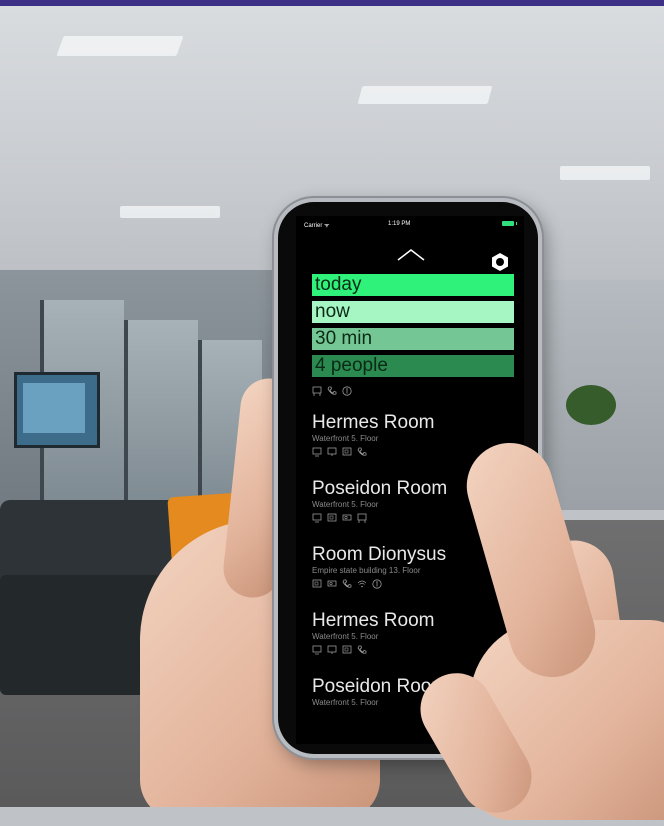  What do you see at coordinates (413, 285) in the screenshot?
I see `date-filter: today` at bounding box center [413, 285].